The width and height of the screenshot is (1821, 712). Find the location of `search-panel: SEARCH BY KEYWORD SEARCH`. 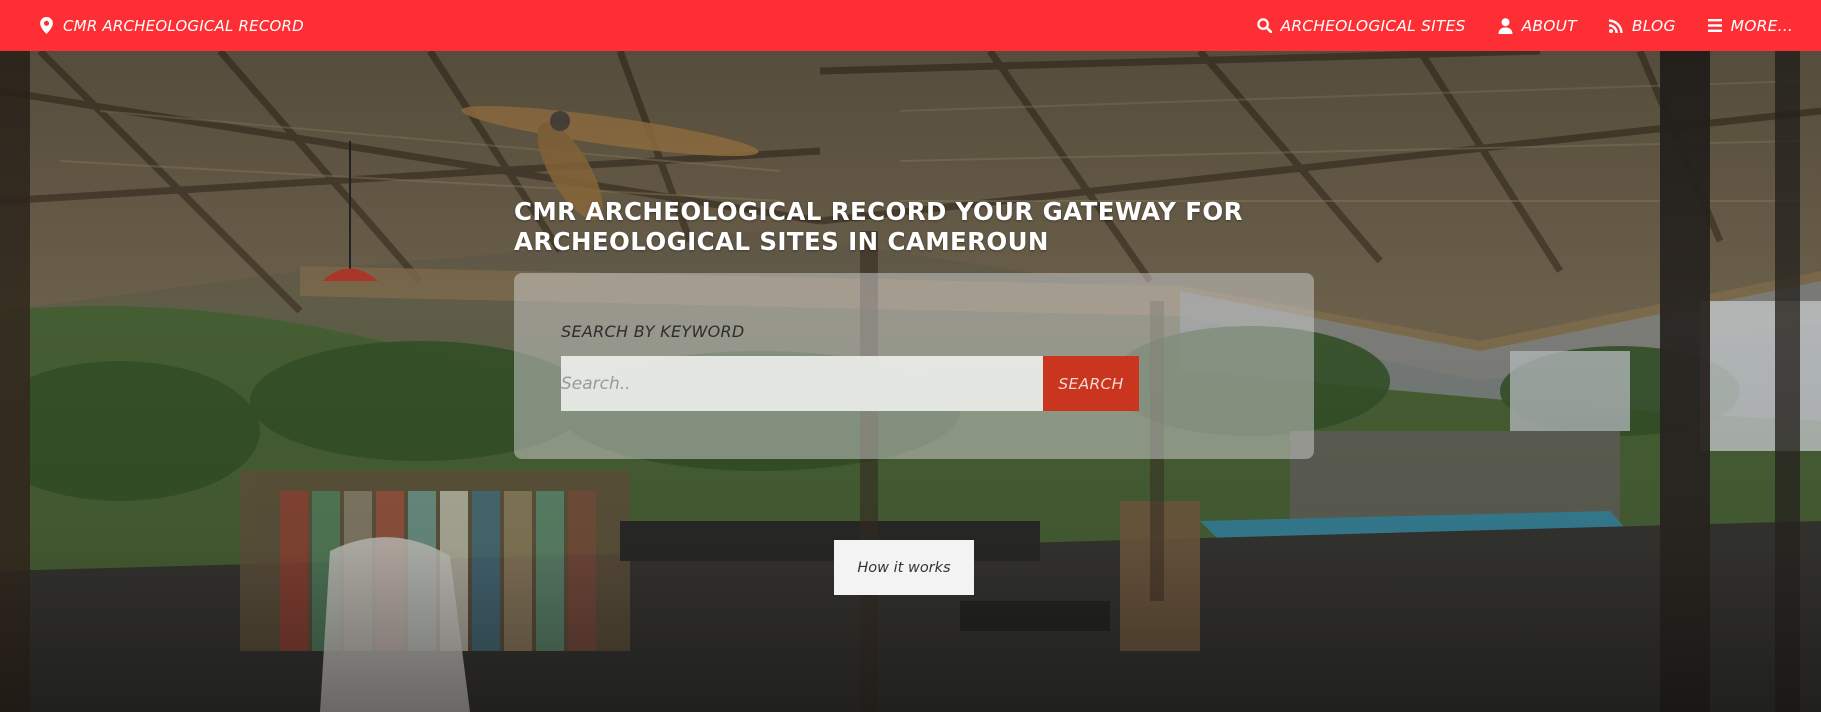

search-panel: SEARCH BY KEYWORD SEARCH is located at coordinates (914, 366).